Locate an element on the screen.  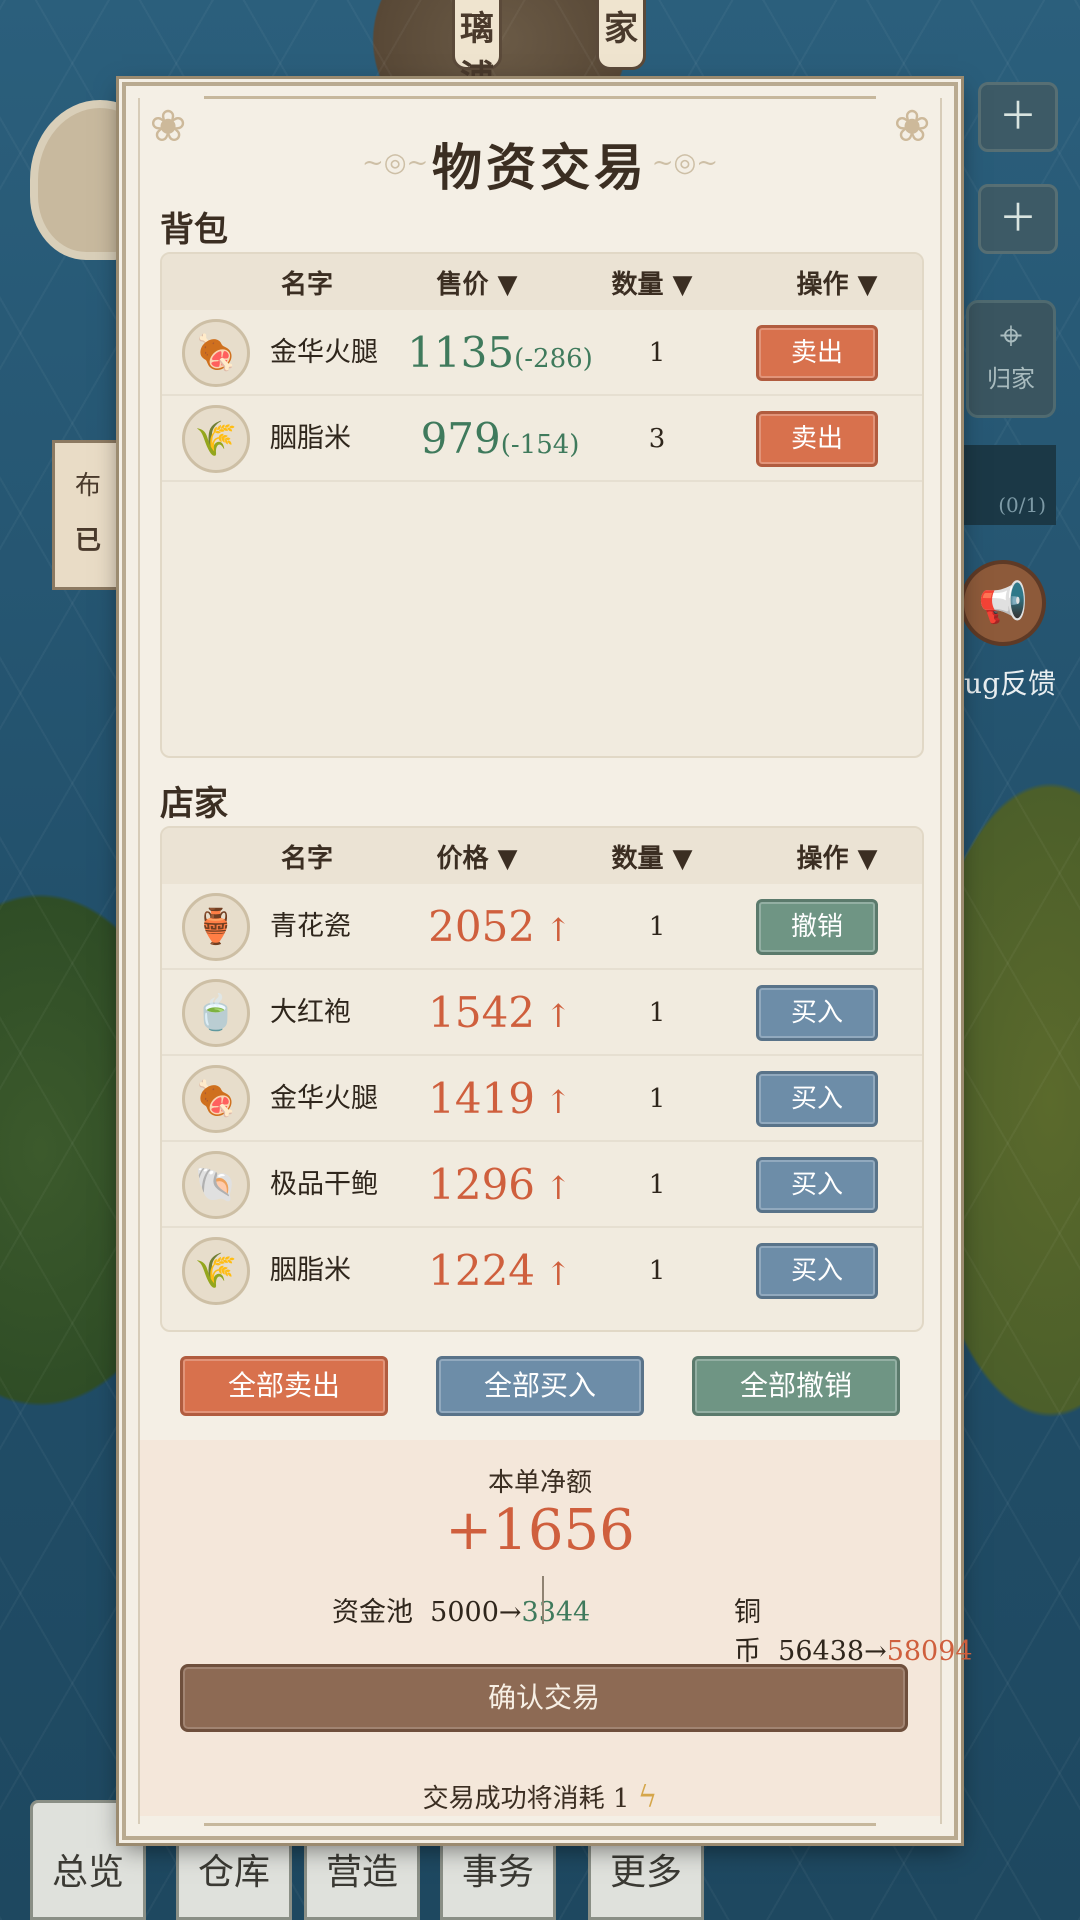
sell-all-button: 全部卖出 is located at coordinates (284, 1386).